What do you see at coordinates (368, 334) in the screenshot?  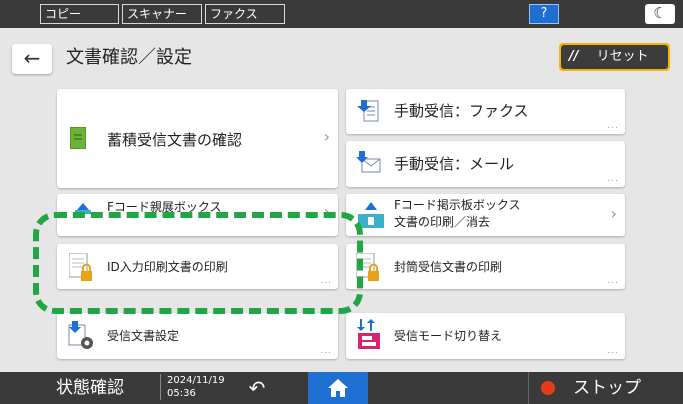 I see `fax-mode-icon` at bounding box center [368, 334].